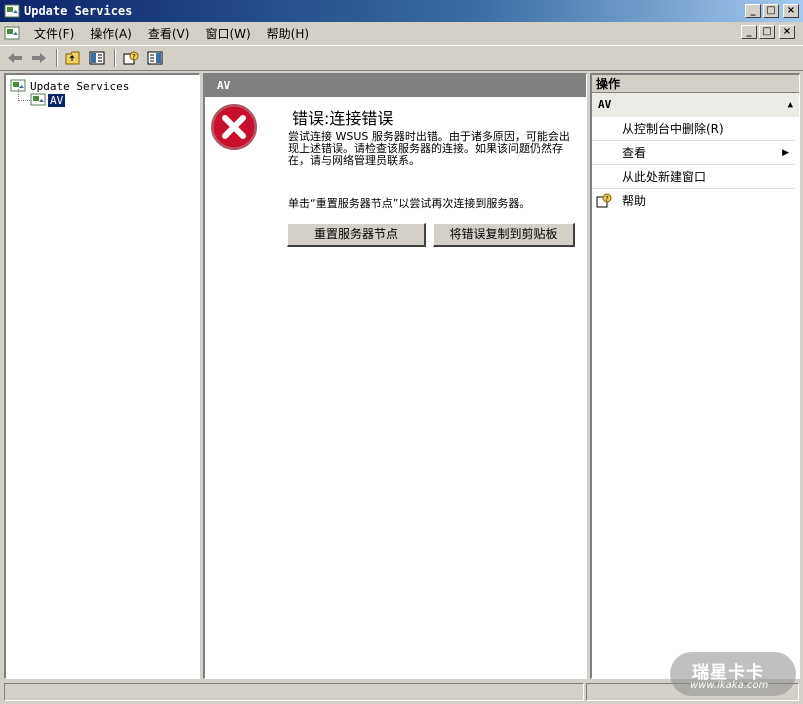 The width and height of the screenshot is (803, 704). What do you see at coordinates (288, 33) in the screenshot?
I see `menu-help: 帮助(H)` at bounding box center [288, 33].